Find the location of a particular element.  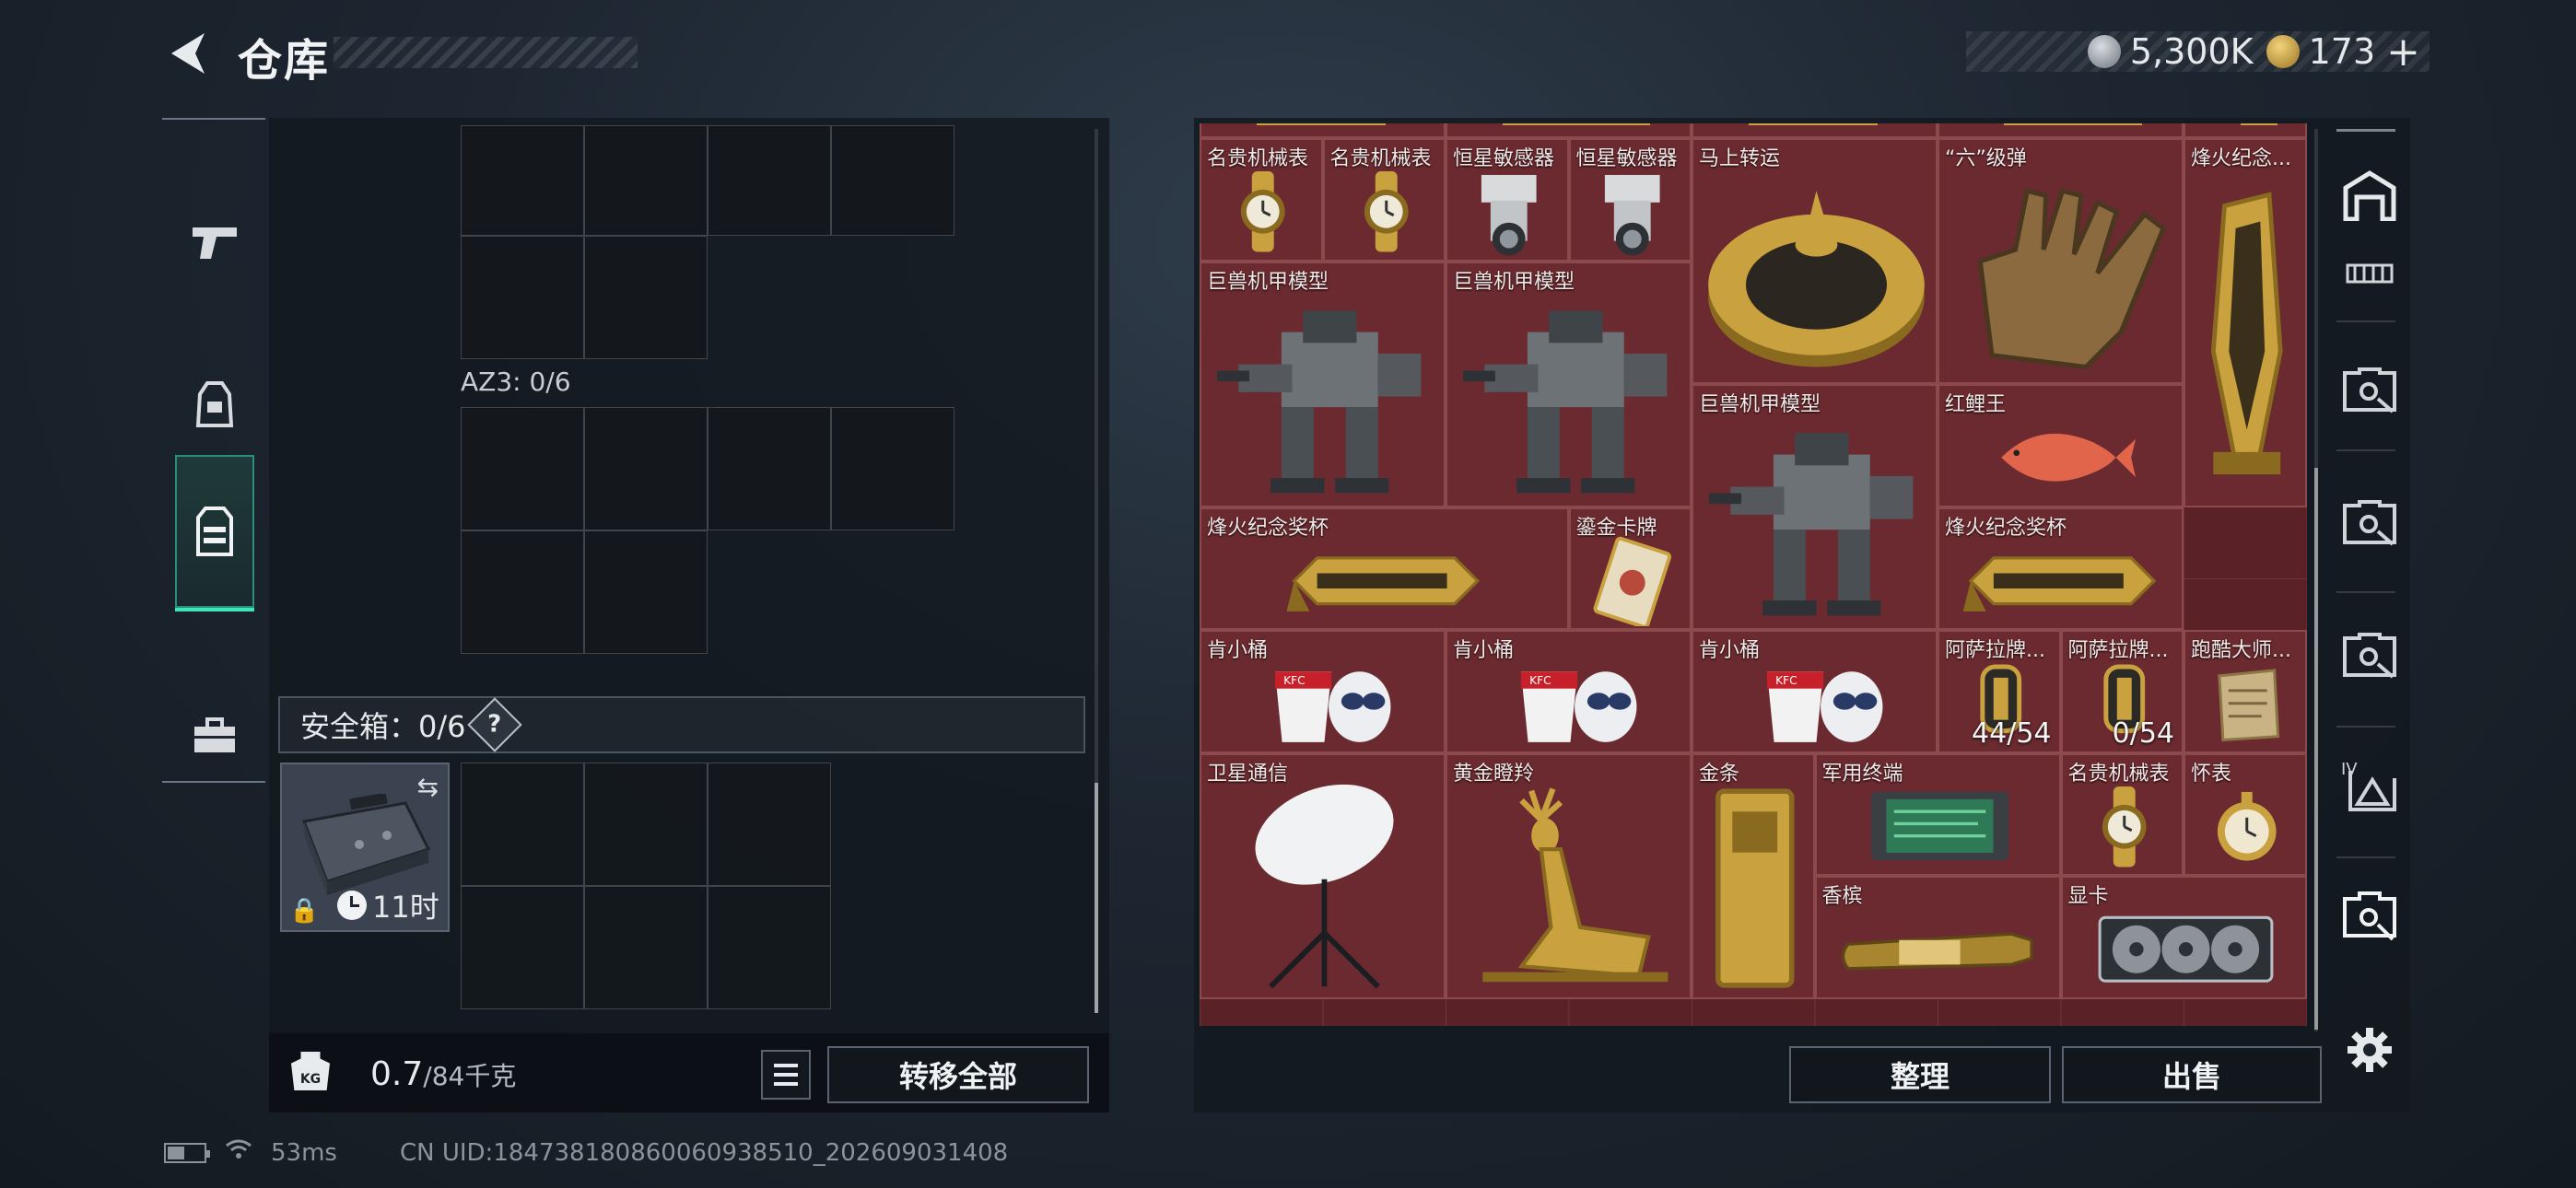

item-name: 香槟 is located at coordinates (1842, 896).